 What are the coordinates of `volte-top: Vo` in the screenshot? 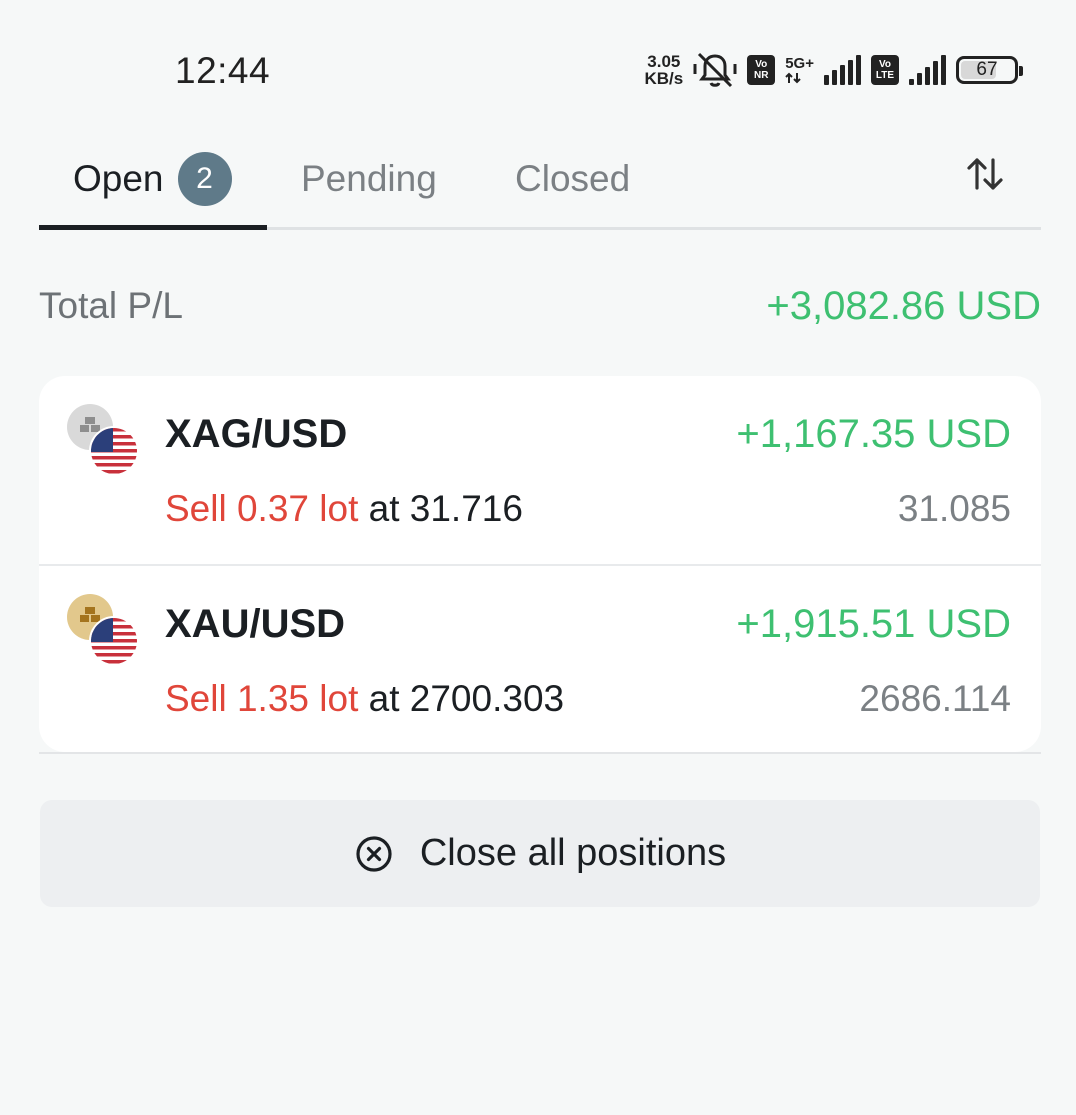 It's located at (885, 64).